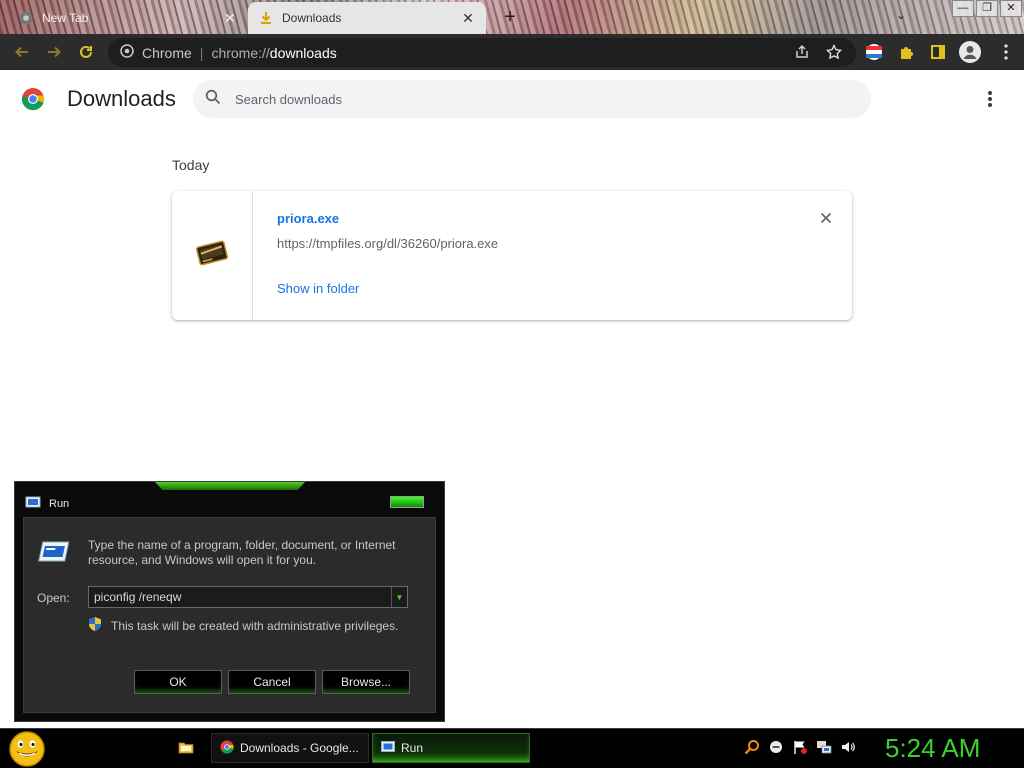 This screenshot has width=1024, height=768. Describe the element at coordinates (824, 747) in the screenshot. I see `network-icon` at that location.